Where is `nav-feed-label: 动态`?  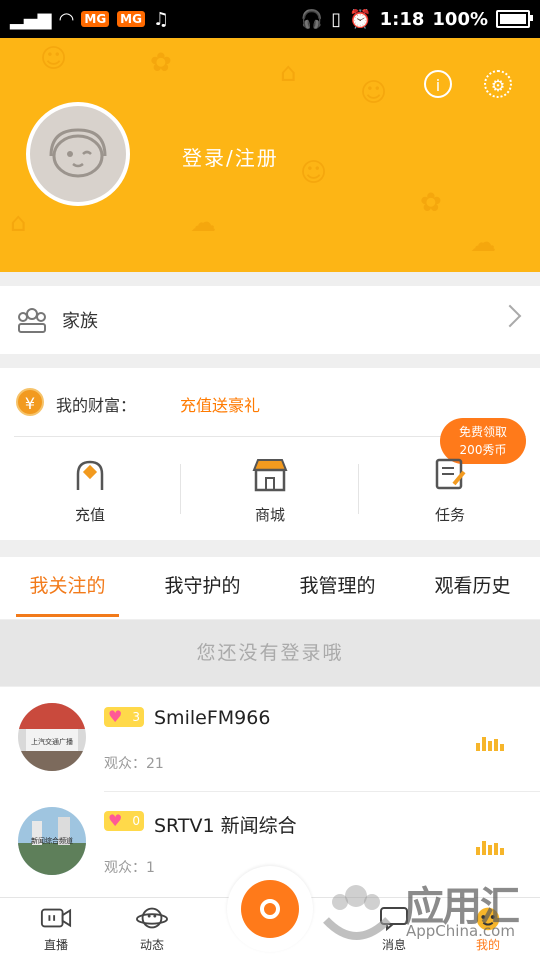
nav-feed-label: 动态 is located at coordinates (151, 945).